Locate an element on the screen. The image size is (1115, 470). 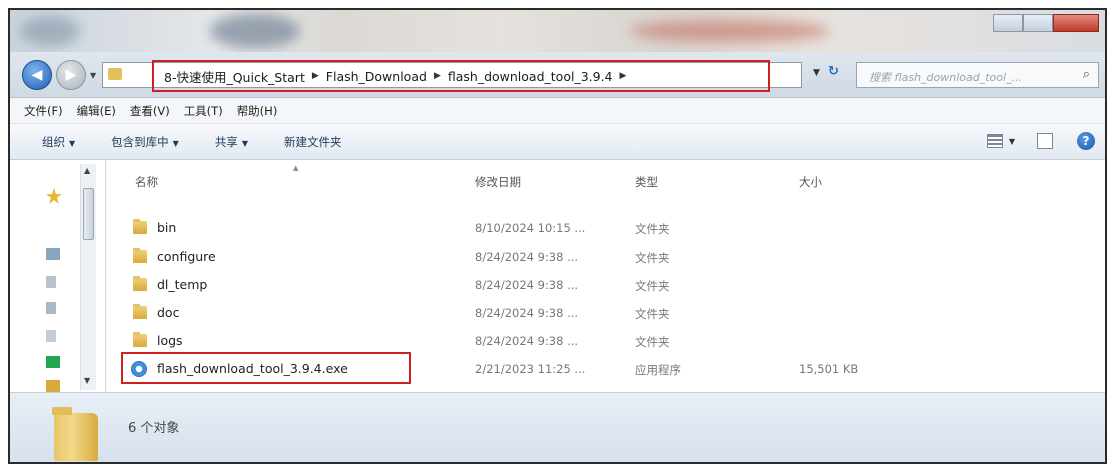
navigation-pane: ▲ ▼ is located at coordinates (58, 276).